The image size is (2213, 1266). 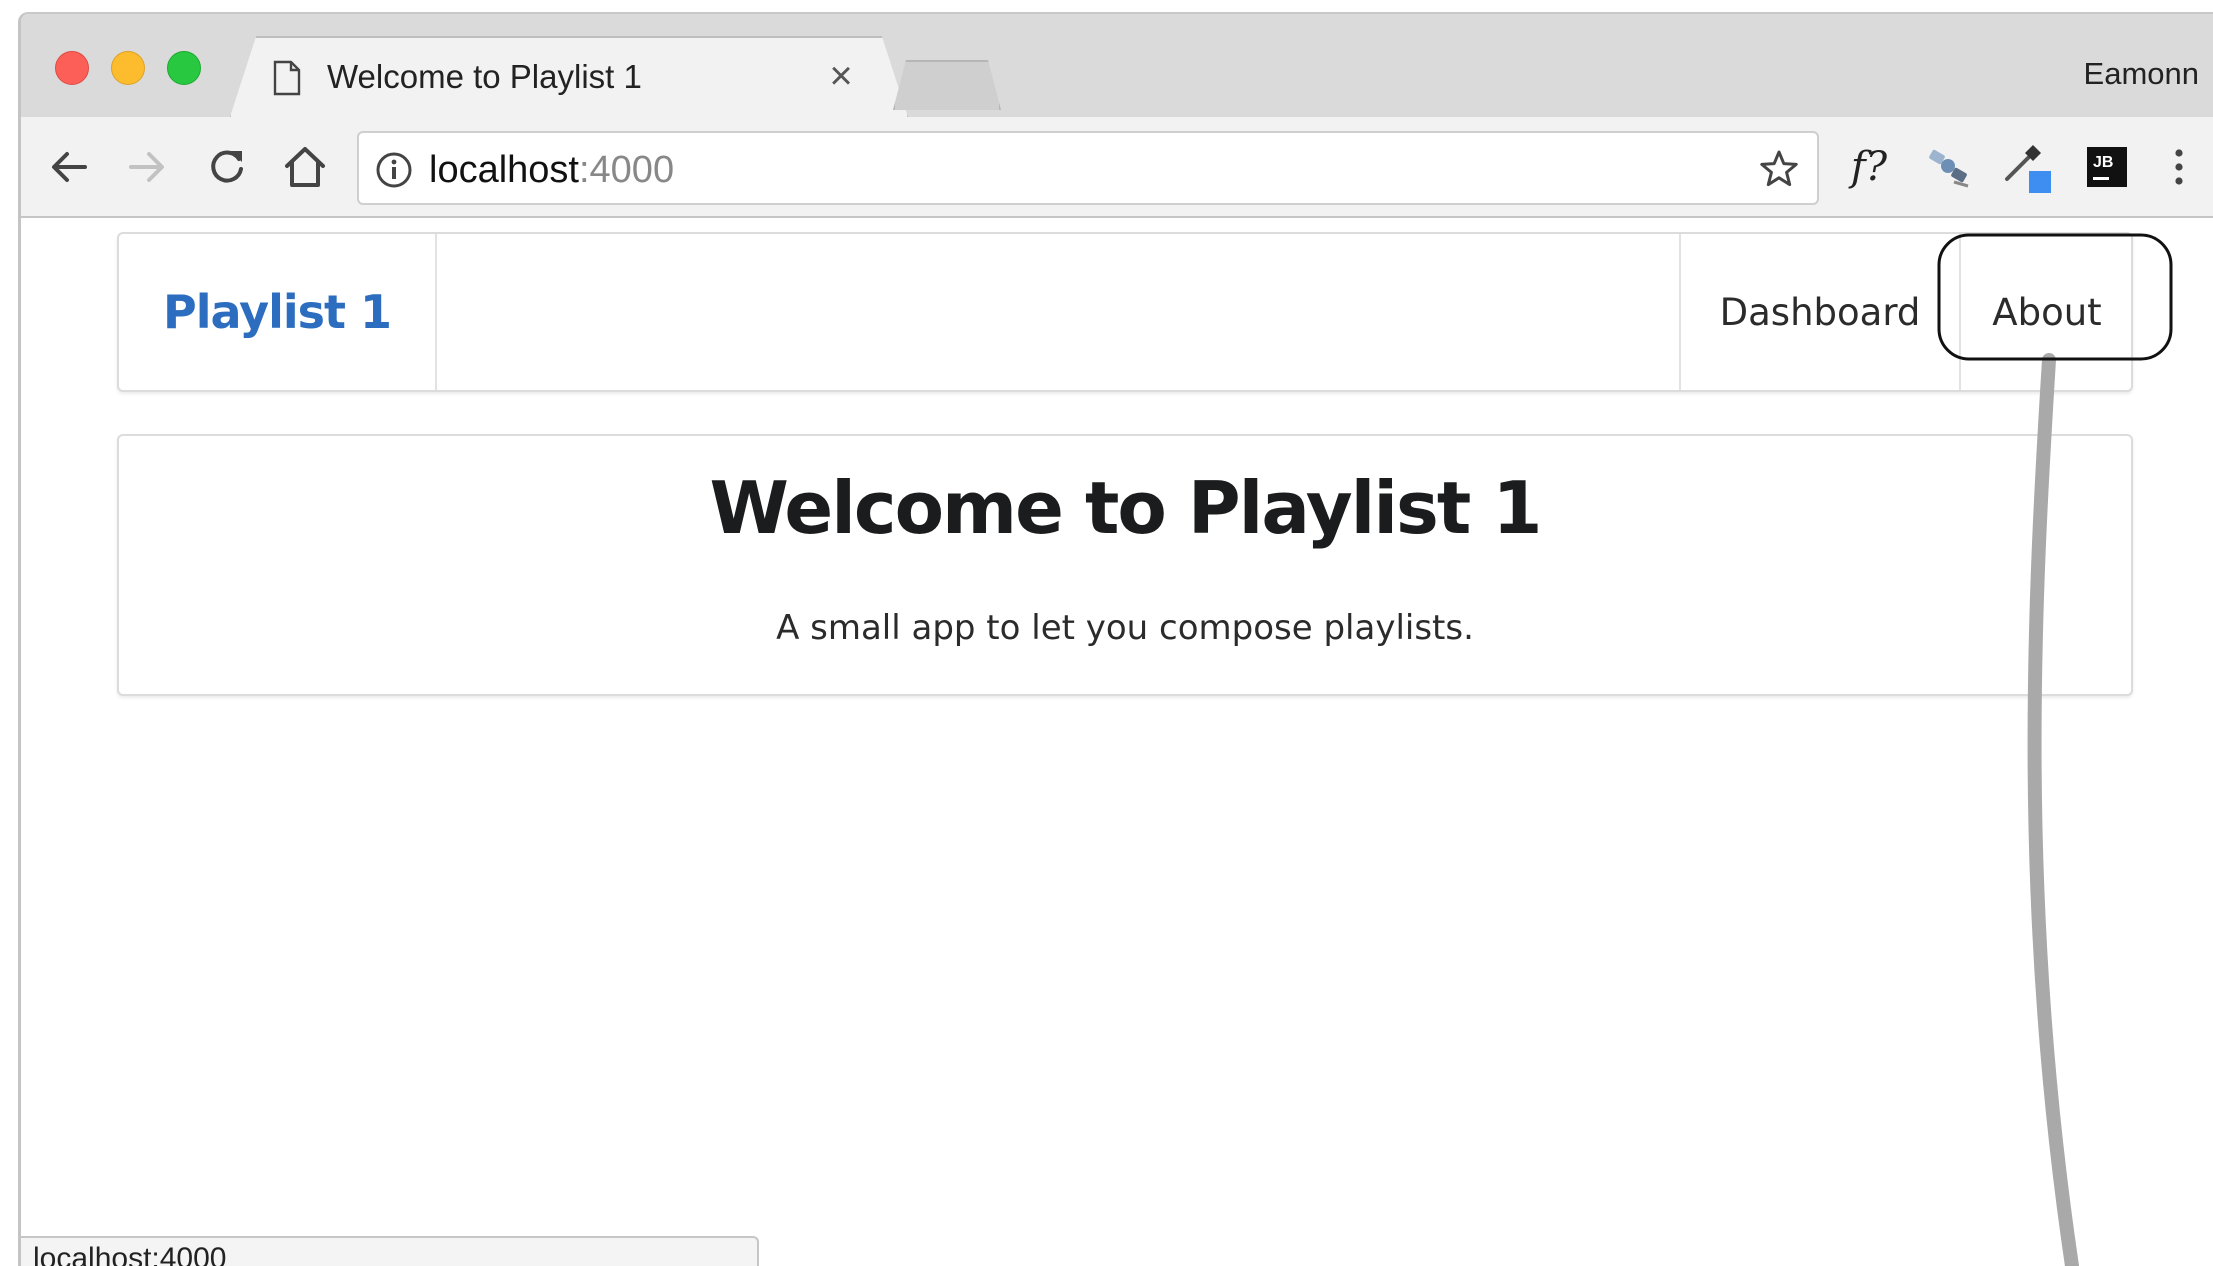 What do you see at coordinates (394, 170) in the screenshot?
I see `info-icon` at bounding box center [394, 170].